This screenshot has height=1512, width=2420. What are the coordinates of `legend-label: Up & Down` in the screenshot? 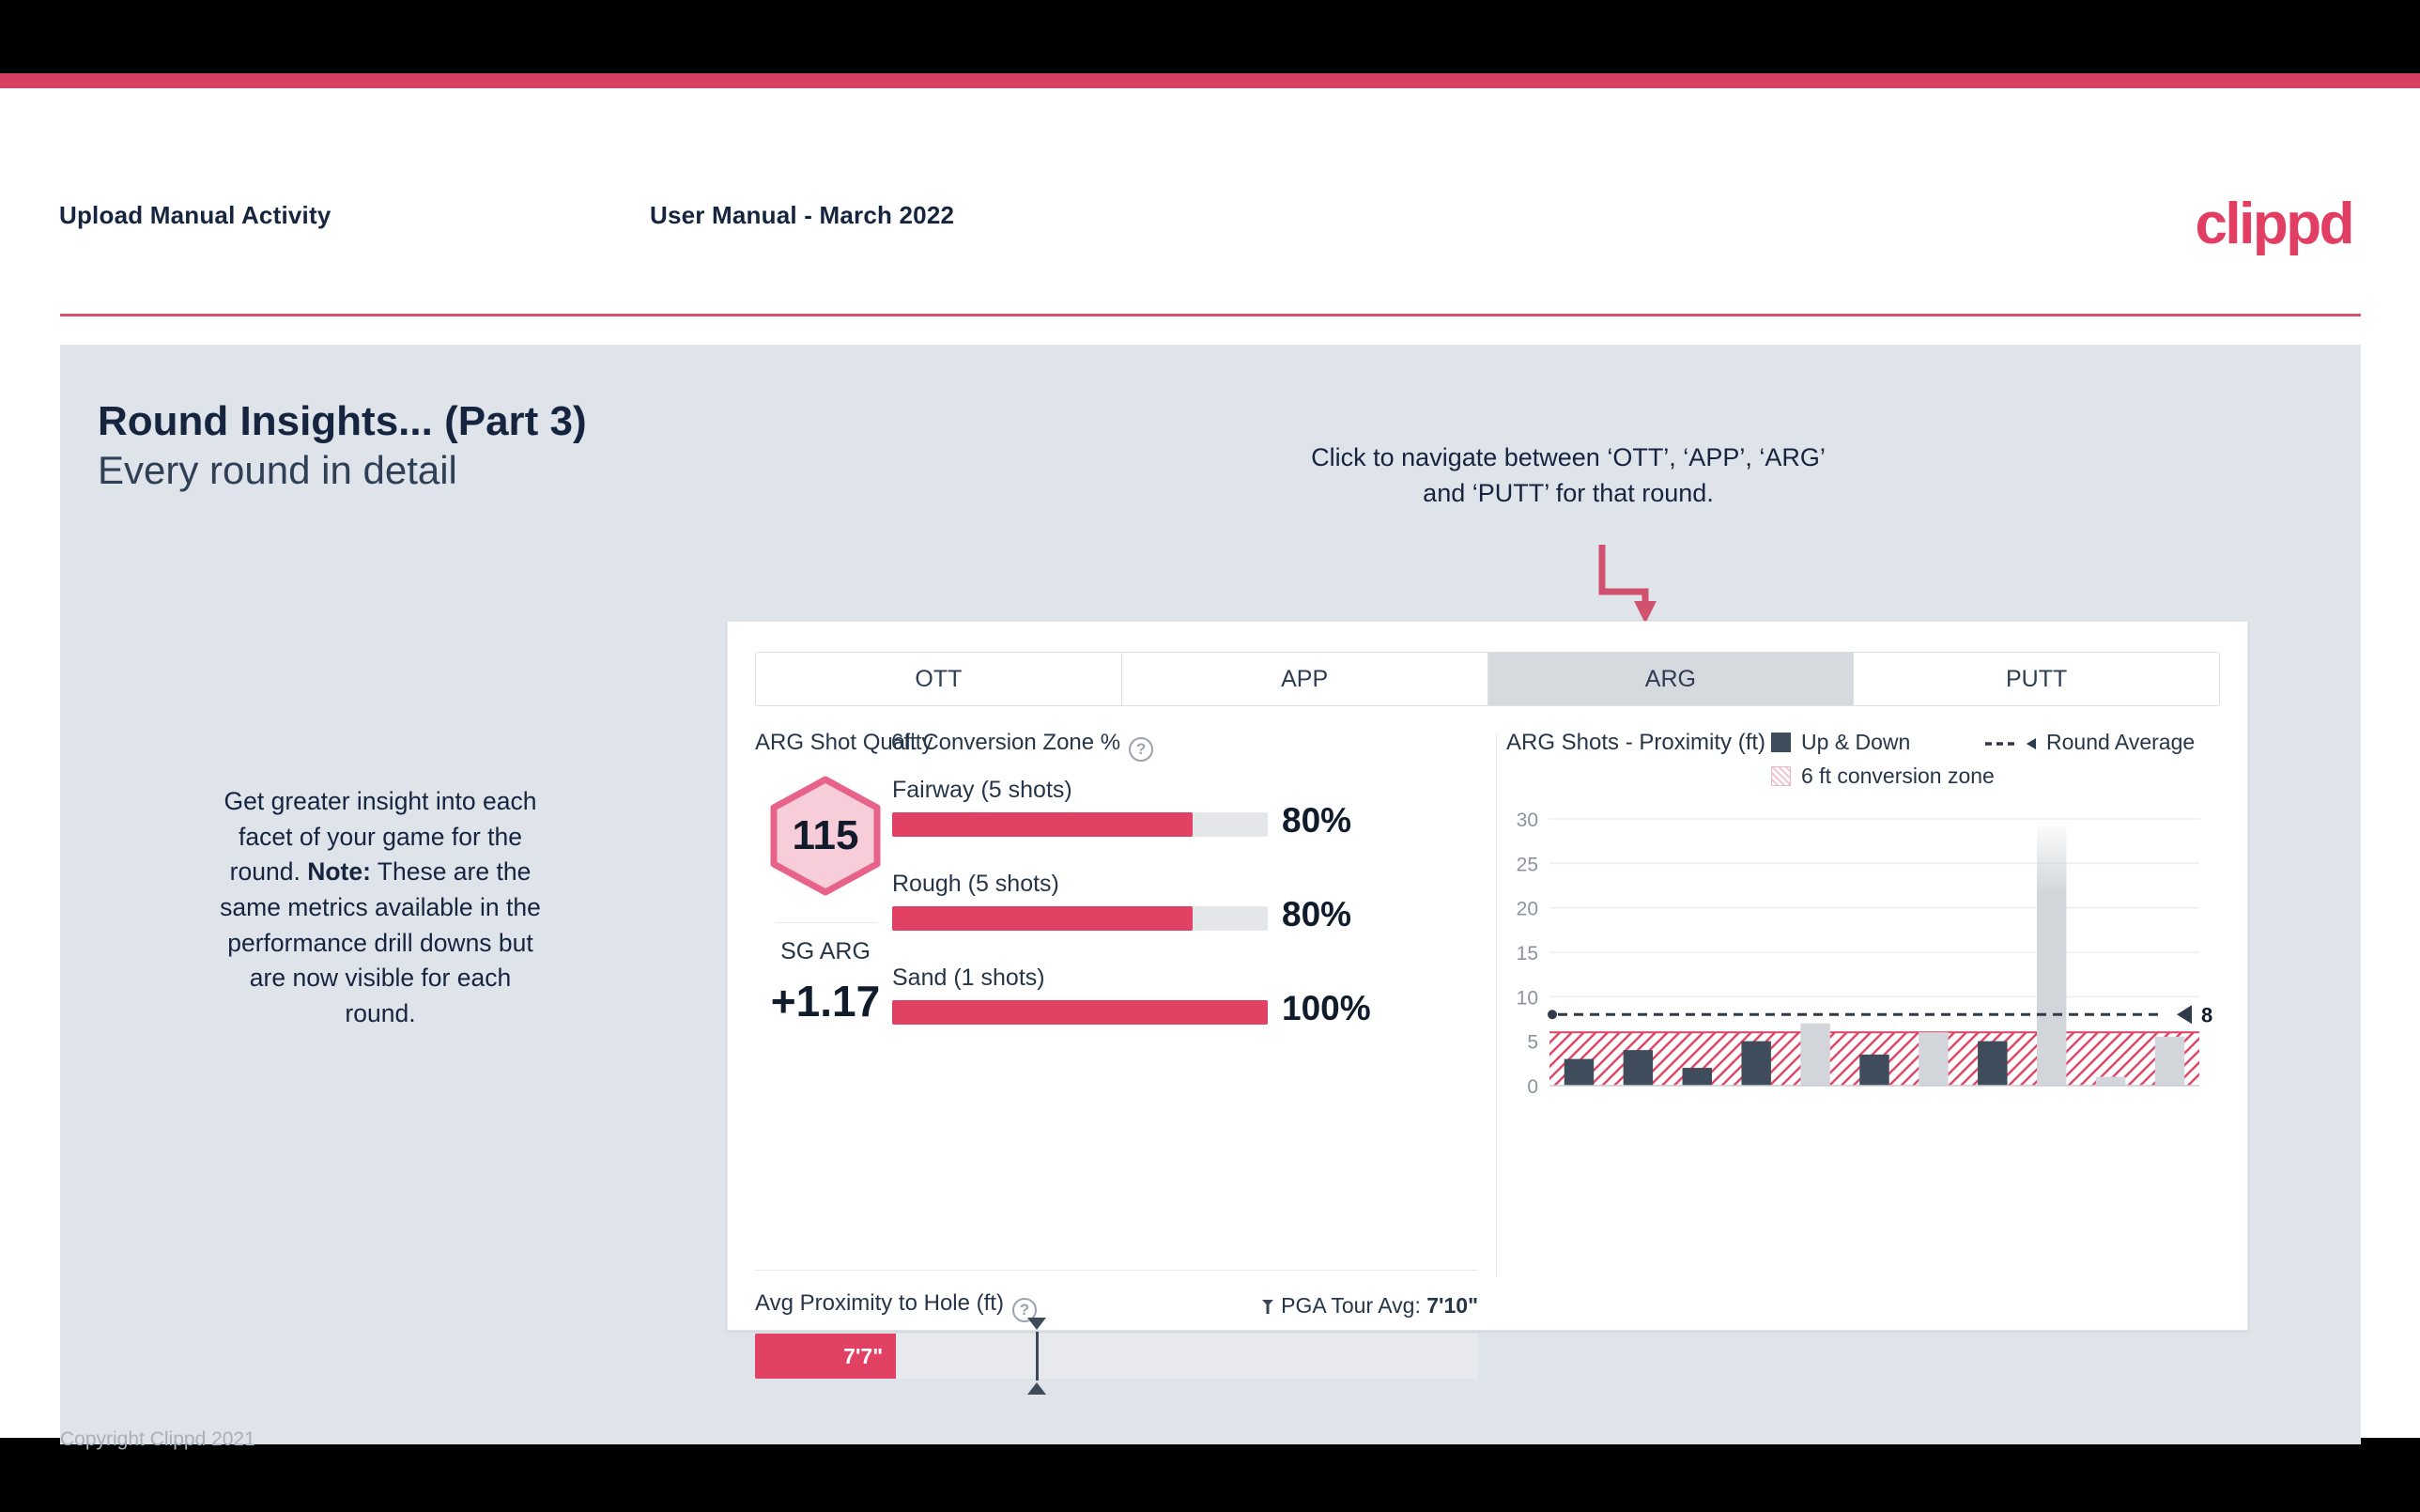 It's located at (1856, 742).